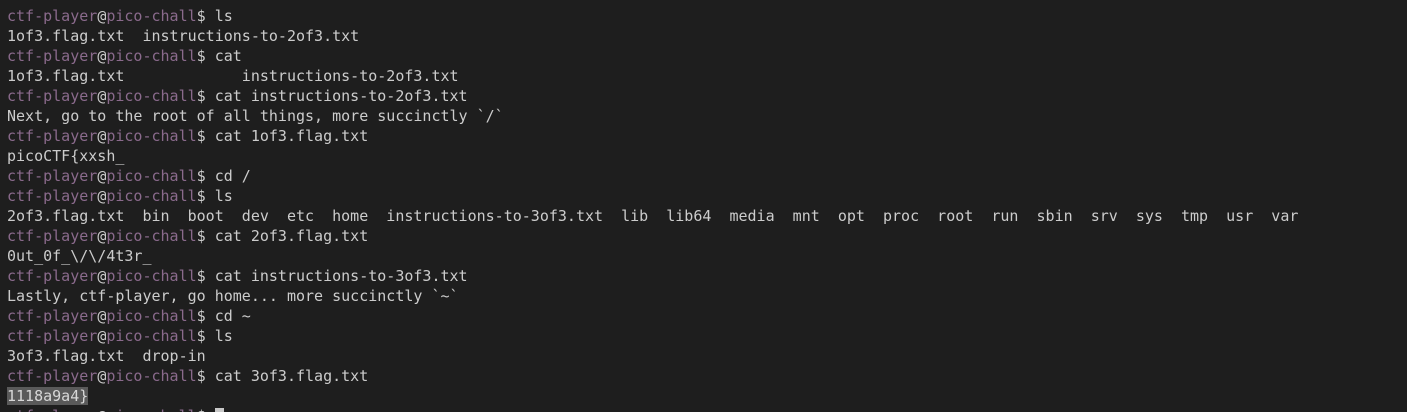  What do you see at coordinates (707, 256) in the screenshot?
I see `output-line: 0ut_0f_\/\/4t3r_` at bounding box center [707, 256].